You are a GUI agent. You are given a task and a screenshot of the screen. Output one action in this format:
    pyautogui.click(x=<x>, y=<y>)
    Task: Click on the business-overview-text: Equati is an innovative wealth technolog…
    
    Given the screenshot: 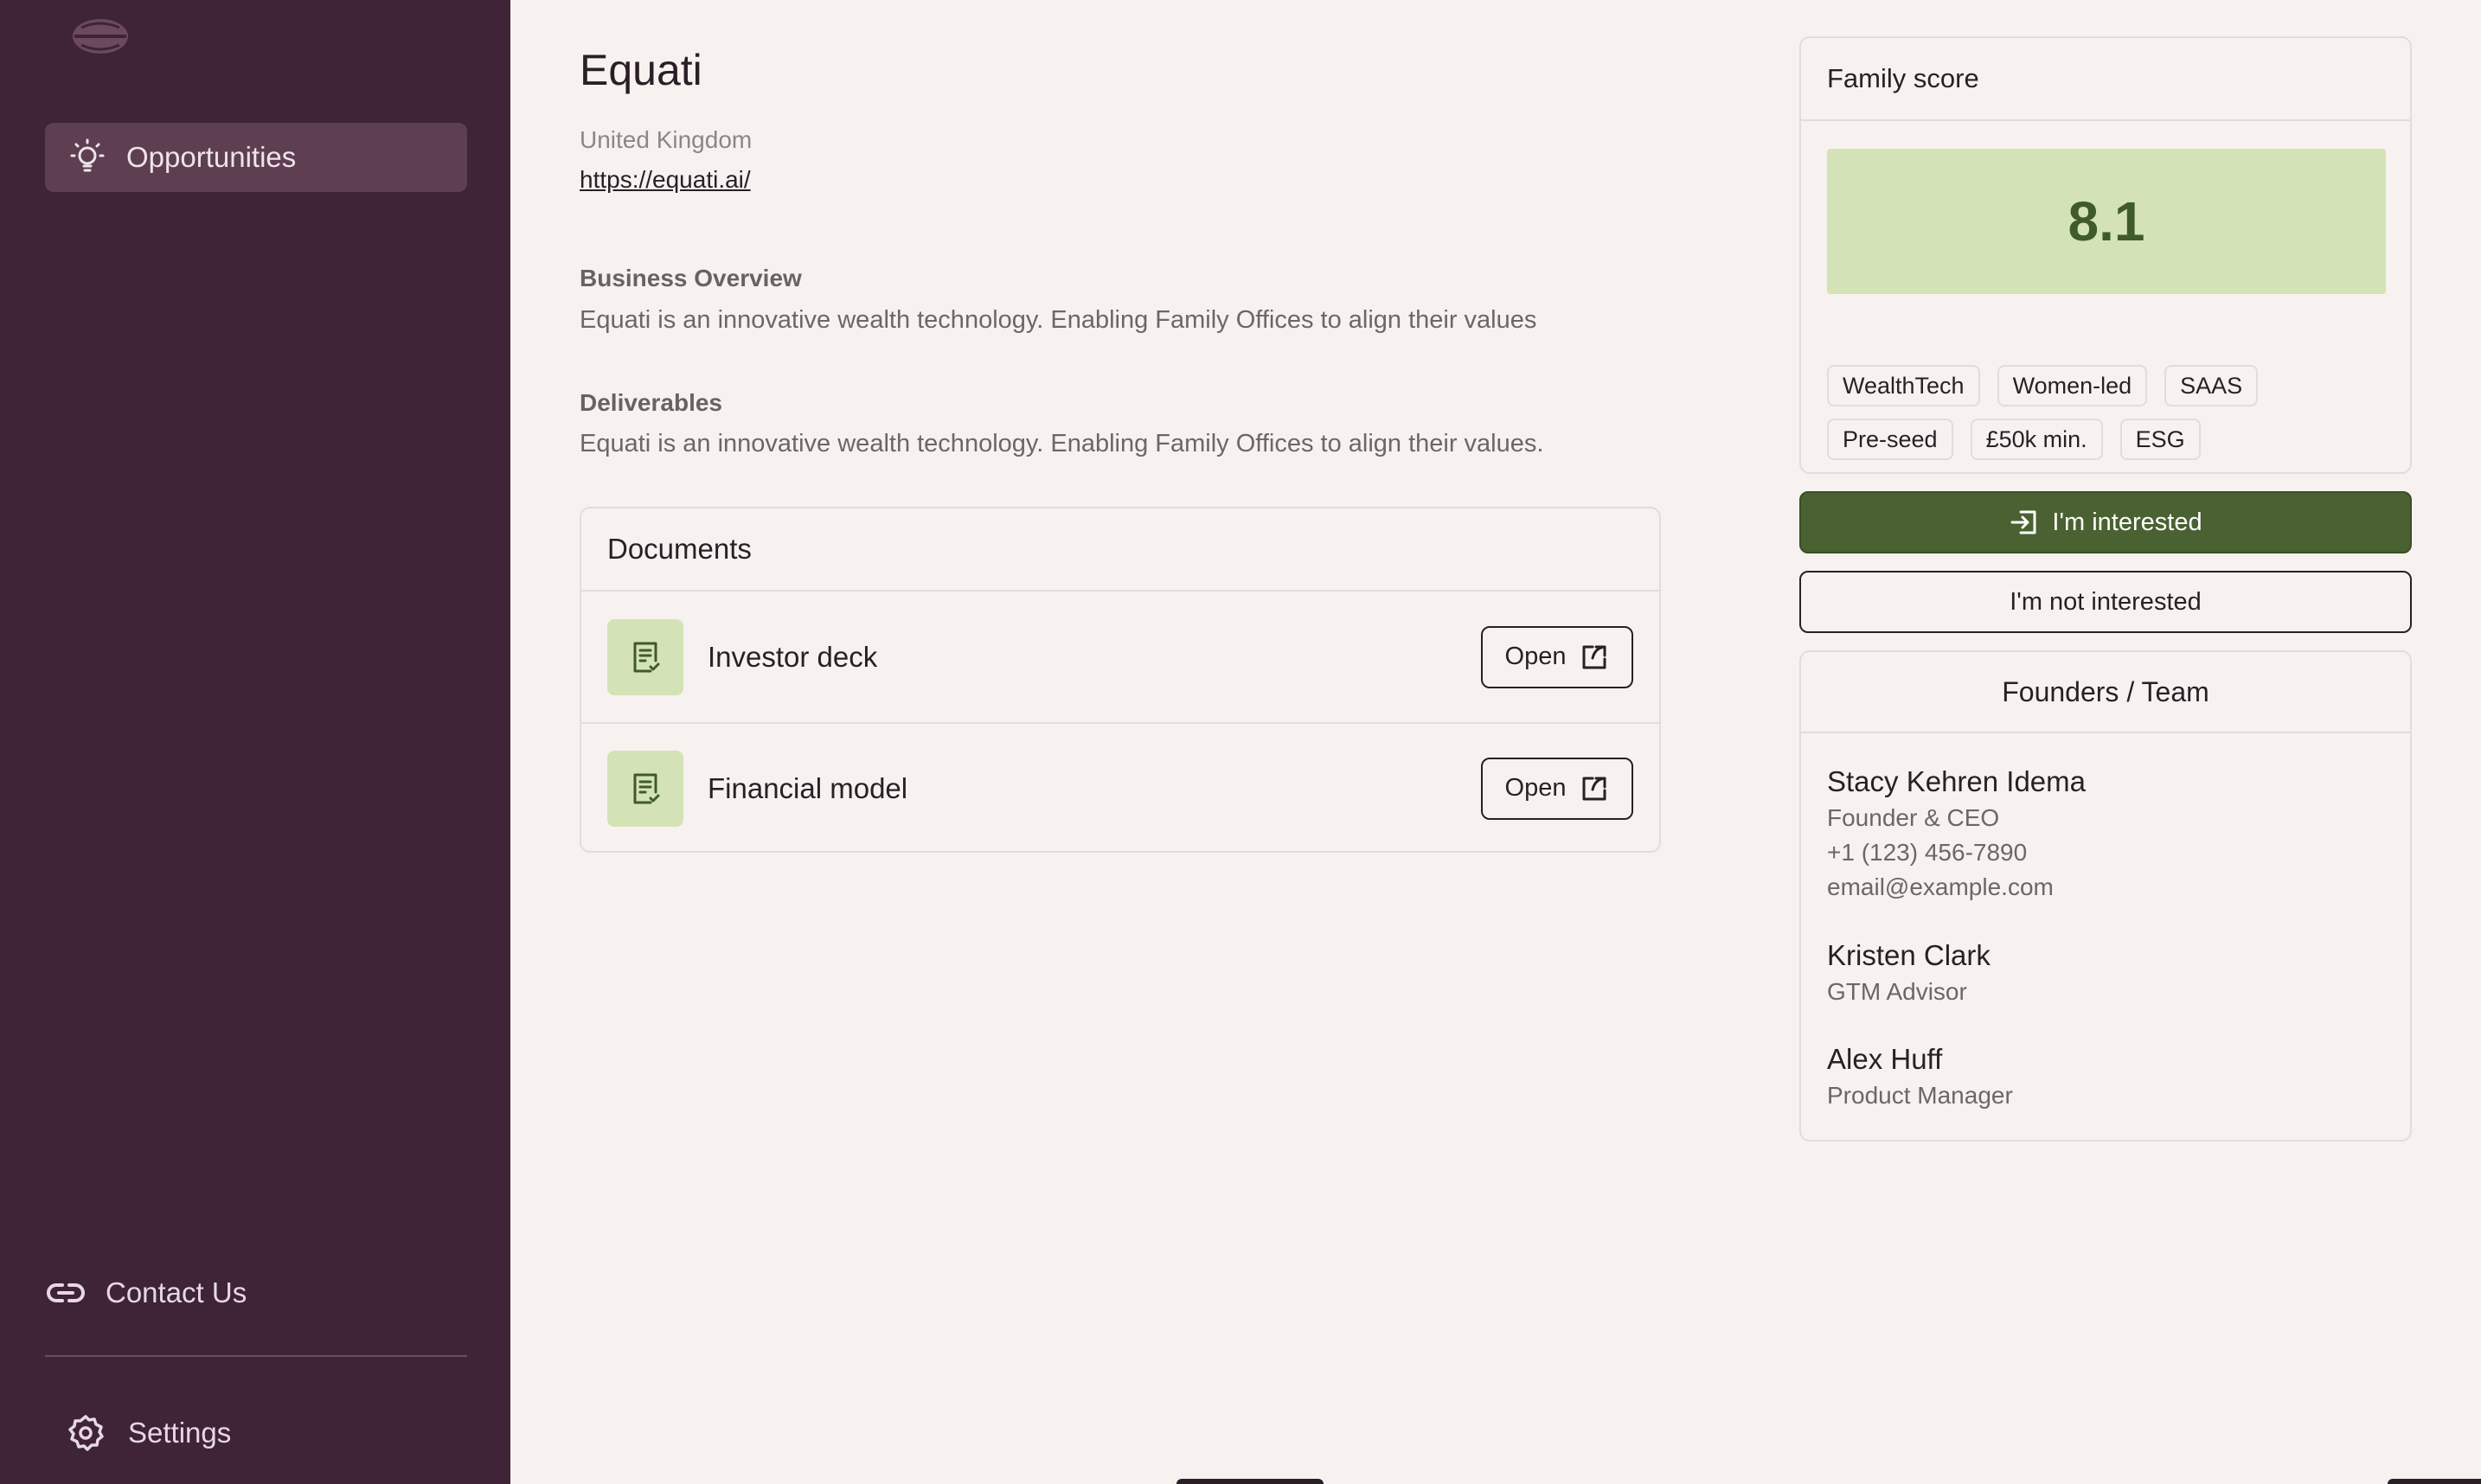 What is the action you would take?
    pyautogui.click(x=1059, y=320)
    